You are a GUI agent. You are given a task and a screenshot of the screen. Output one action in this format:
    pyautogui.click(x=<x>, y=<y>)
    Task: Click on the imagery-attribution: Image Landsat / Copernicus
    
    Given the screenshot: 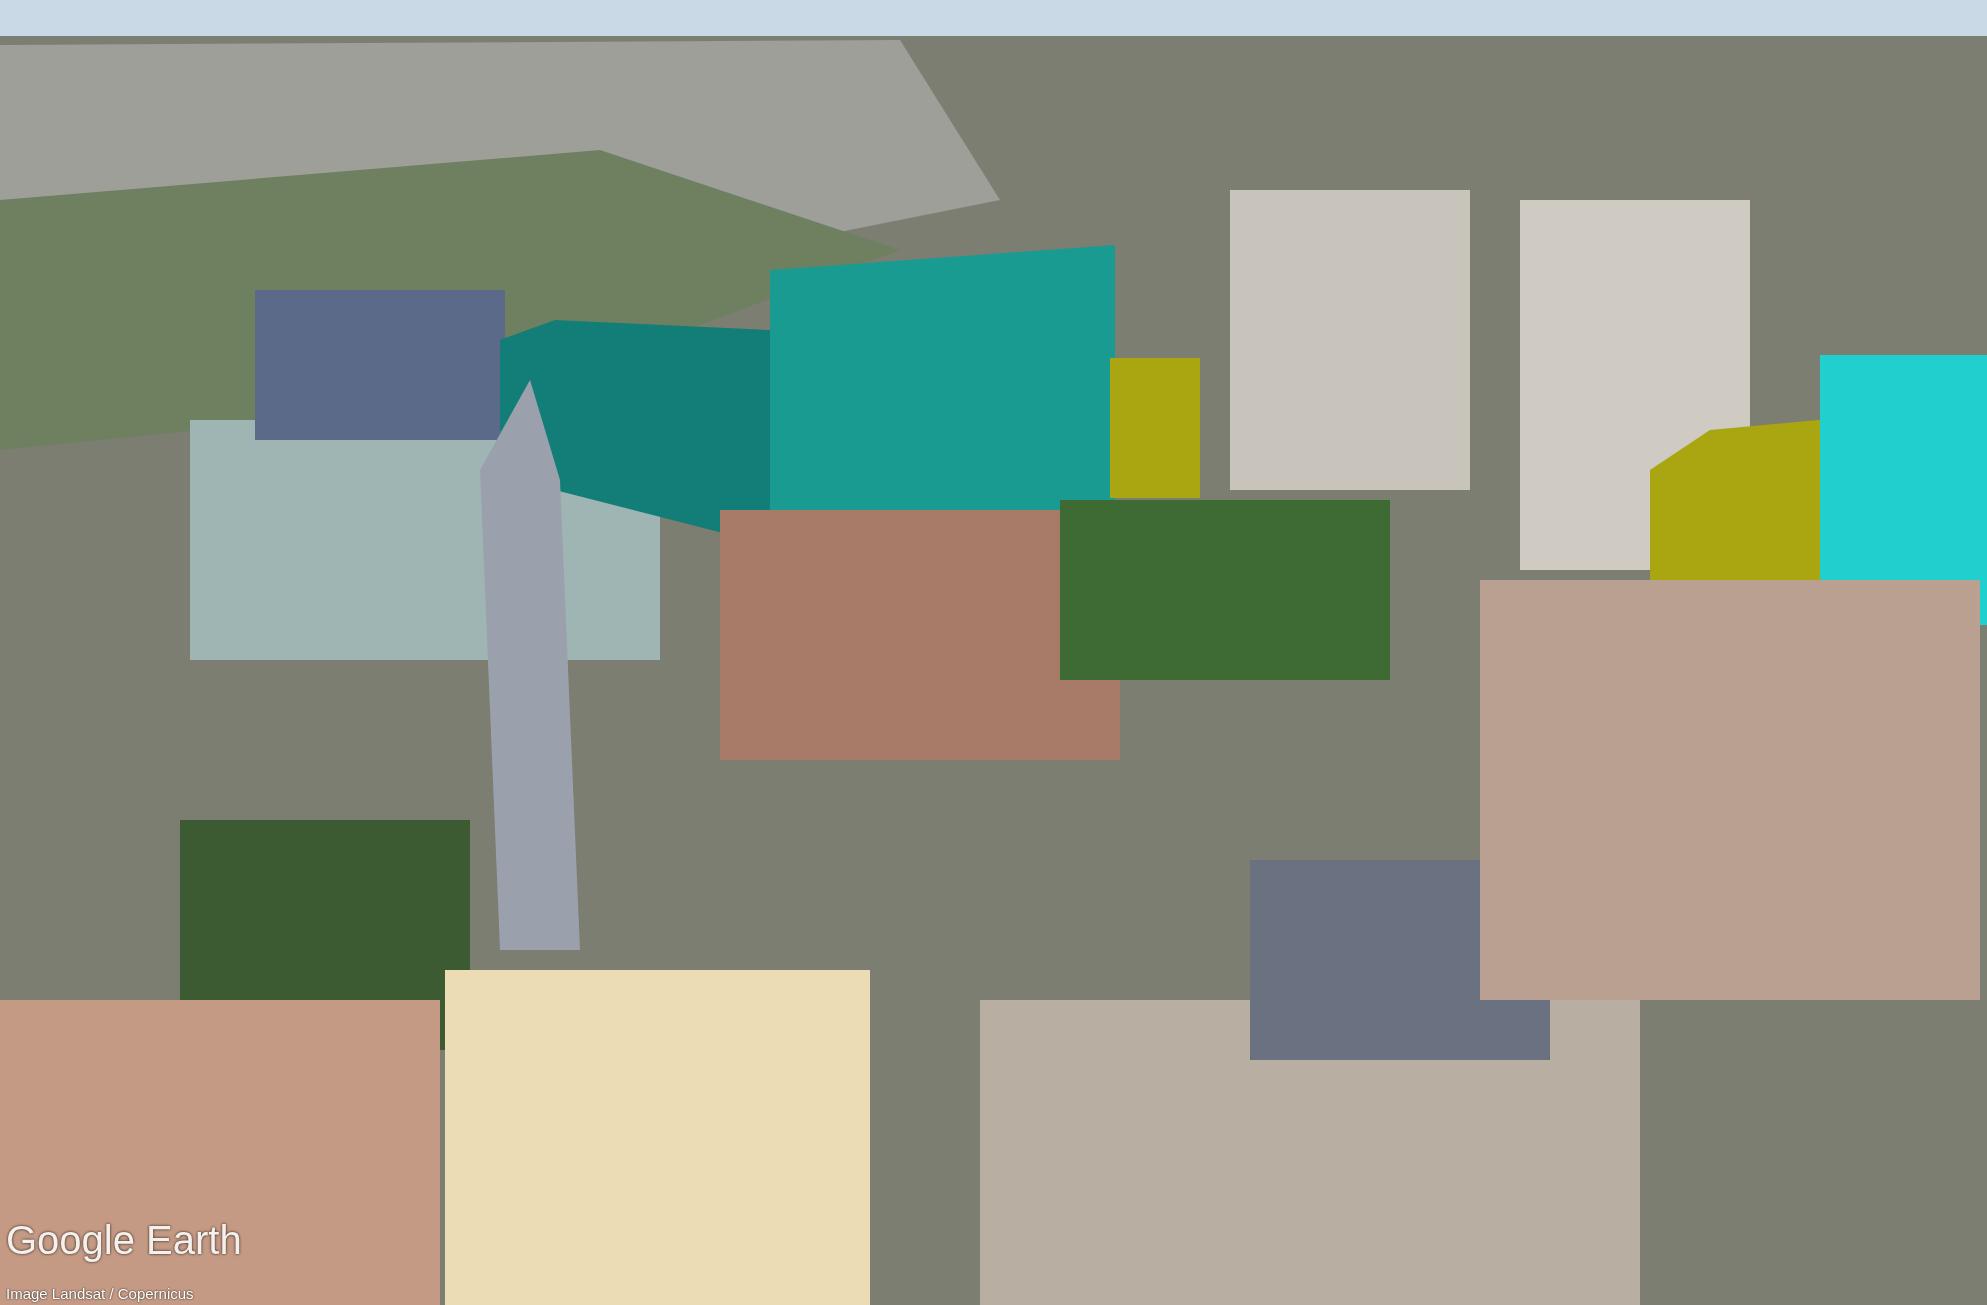 What is the action you would take?
    pyautogui.click(x=100, y=1293)
    